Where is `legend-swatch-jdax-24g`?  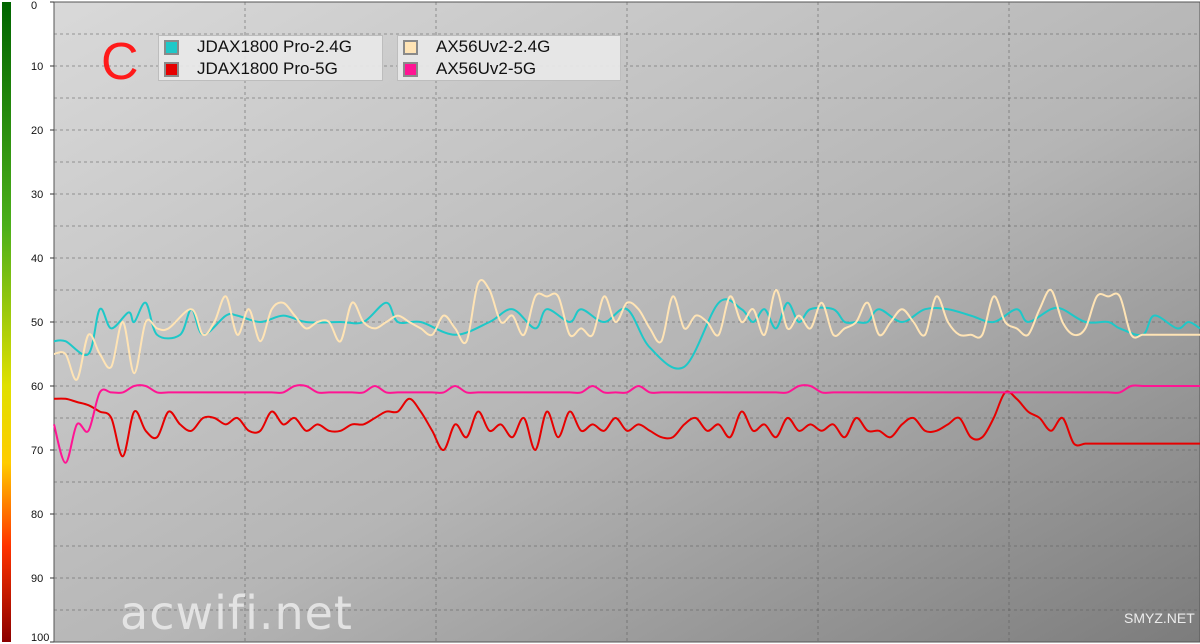
legend-swatch-jdax-24g is located at coordinates (171, 47).